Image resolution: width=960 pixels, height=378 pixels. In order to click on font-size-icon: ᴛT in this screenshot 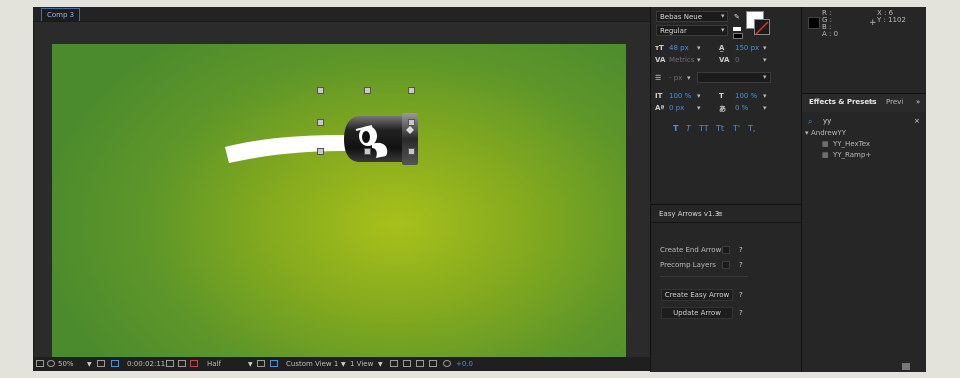, I will do `click(659, 48)`.